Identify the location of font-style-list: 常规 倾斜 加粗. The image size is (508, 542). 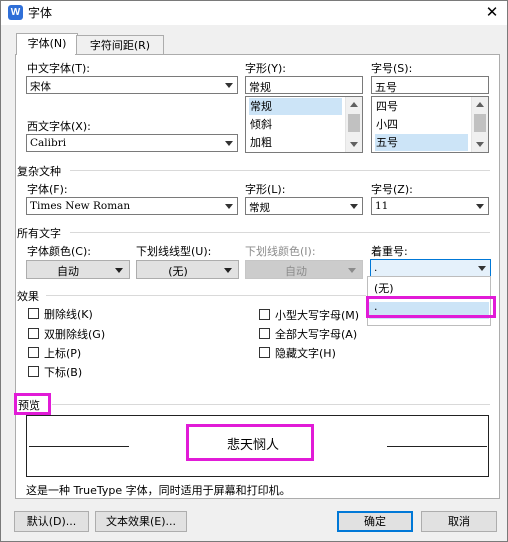
(304, 124).